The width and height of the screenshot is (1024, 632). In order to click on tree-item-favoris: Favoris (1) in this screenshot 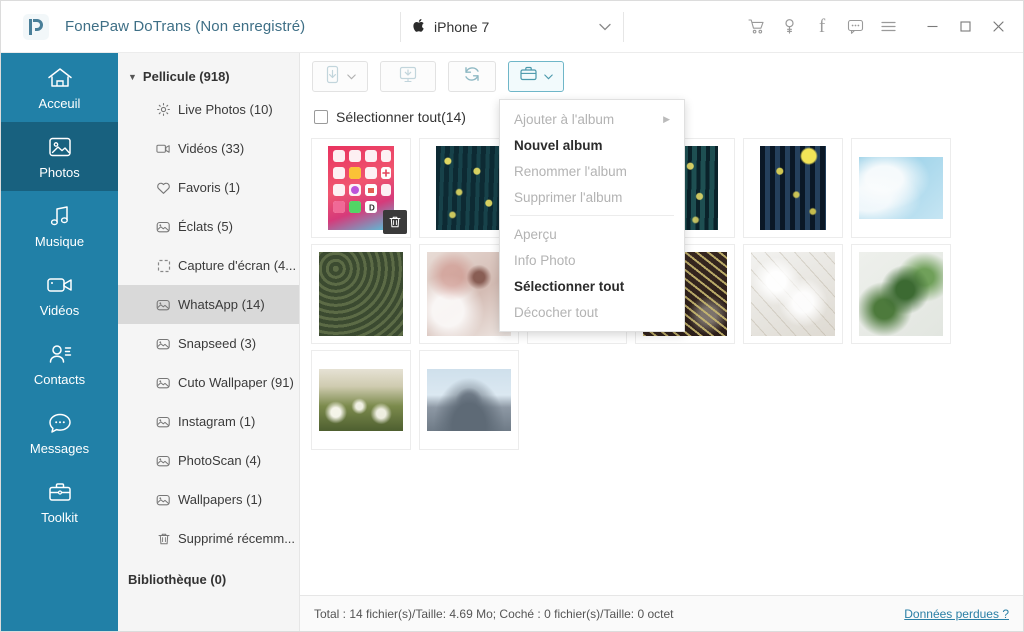, I will do `click(208, 187)`.